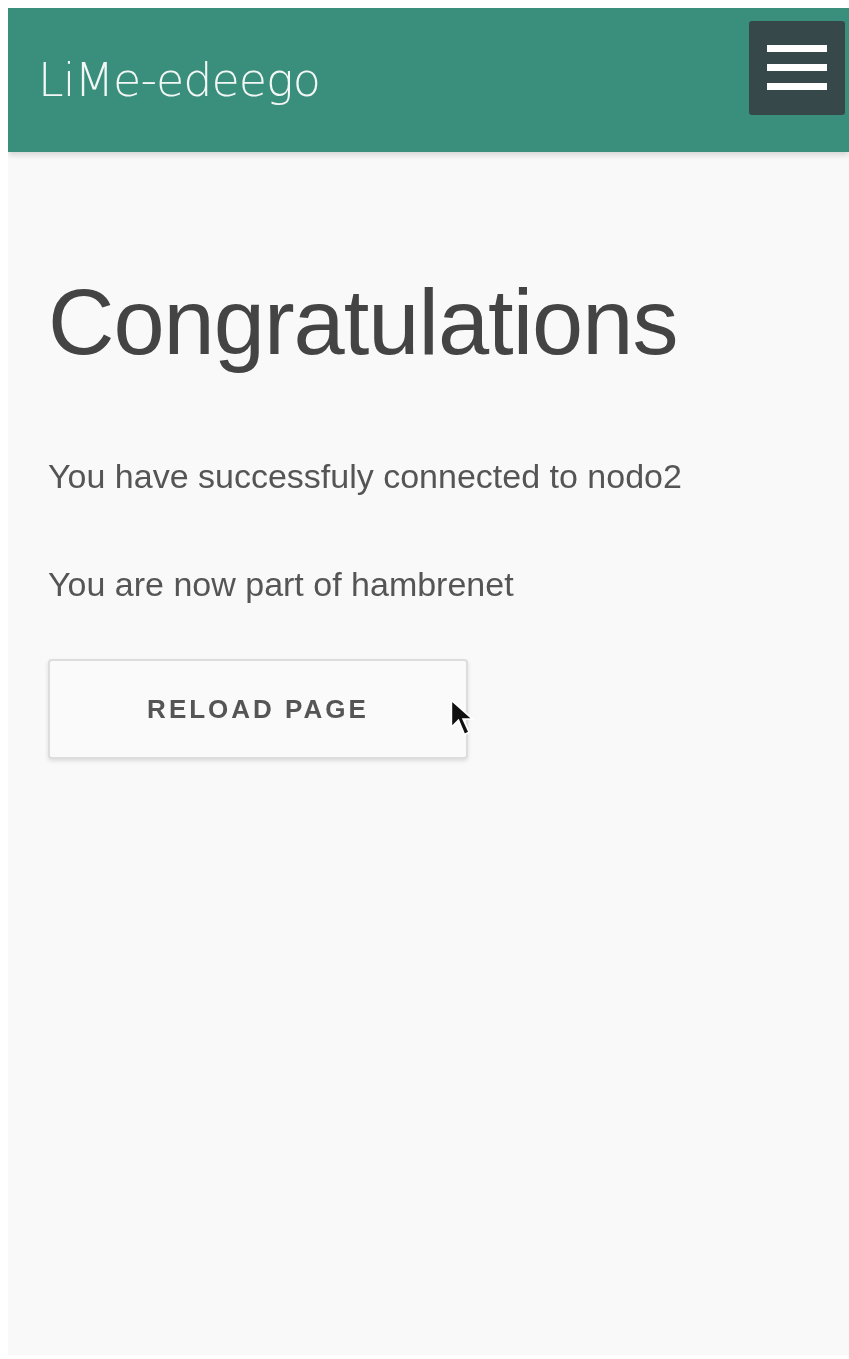 Image resolution: width=849 pixels, height=1359 pixels. I want to click on site-title: LiMe-edeego, so click(179, 80).